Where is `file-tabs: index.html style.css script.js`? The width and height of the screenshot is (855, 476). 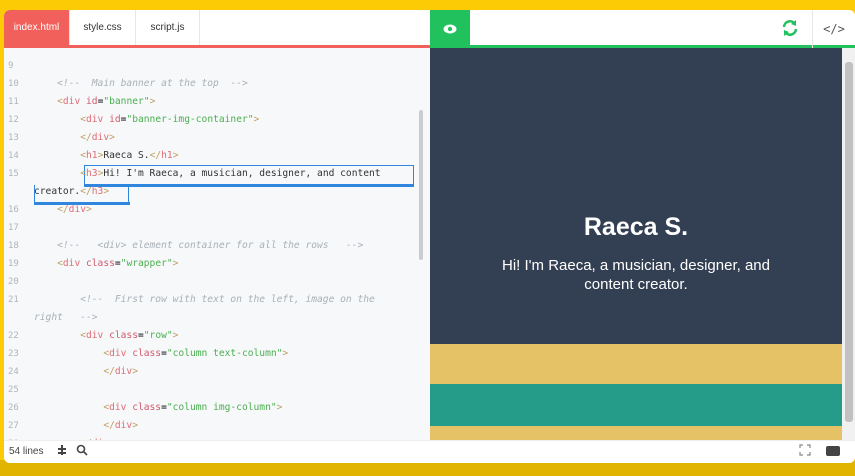 file-tabs: index.html style.css script.js is located at coordinates (217, 29).